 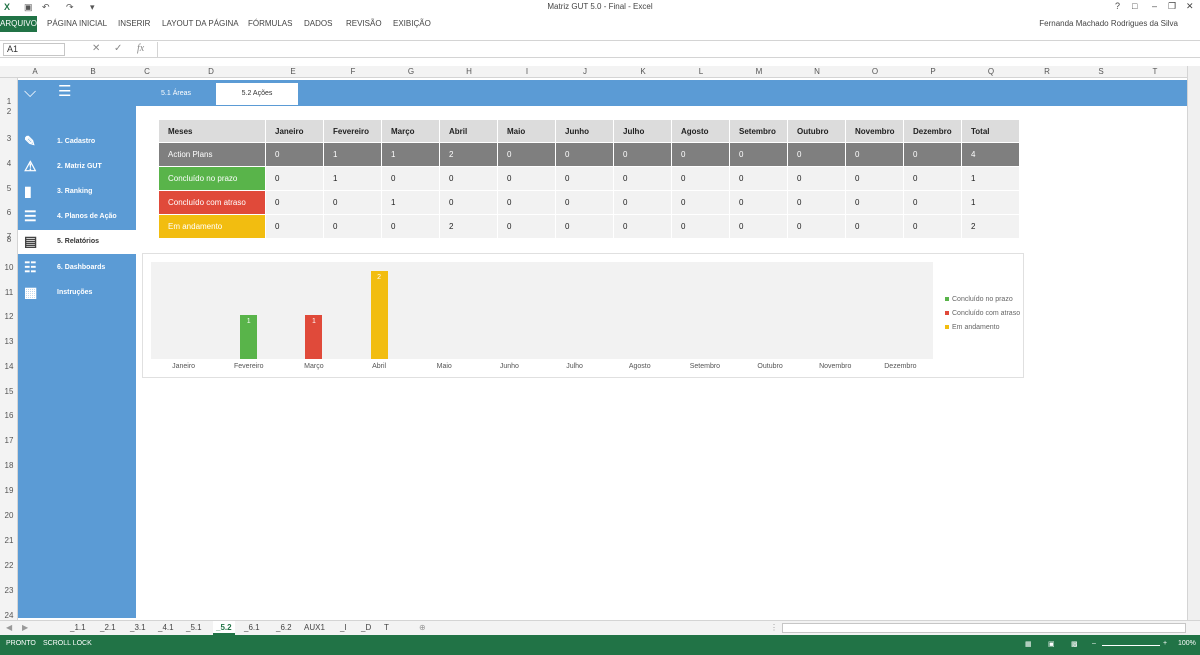 I want to click on next-sheet-icon: ▶, so click(x=25, y=627).